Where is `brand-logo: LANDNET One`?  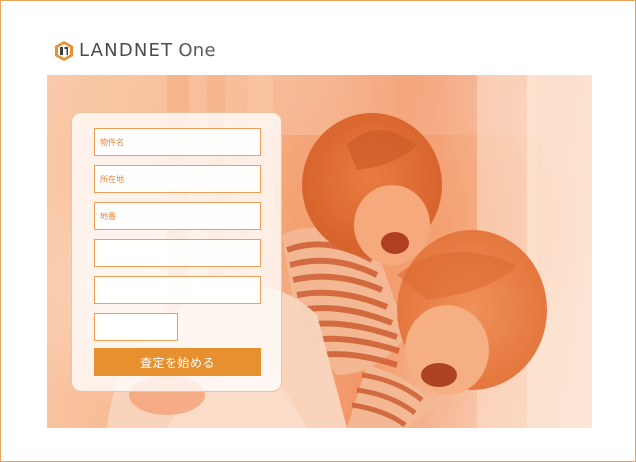
brand-logo: LANDNET One is located at coordinates (135, 51).